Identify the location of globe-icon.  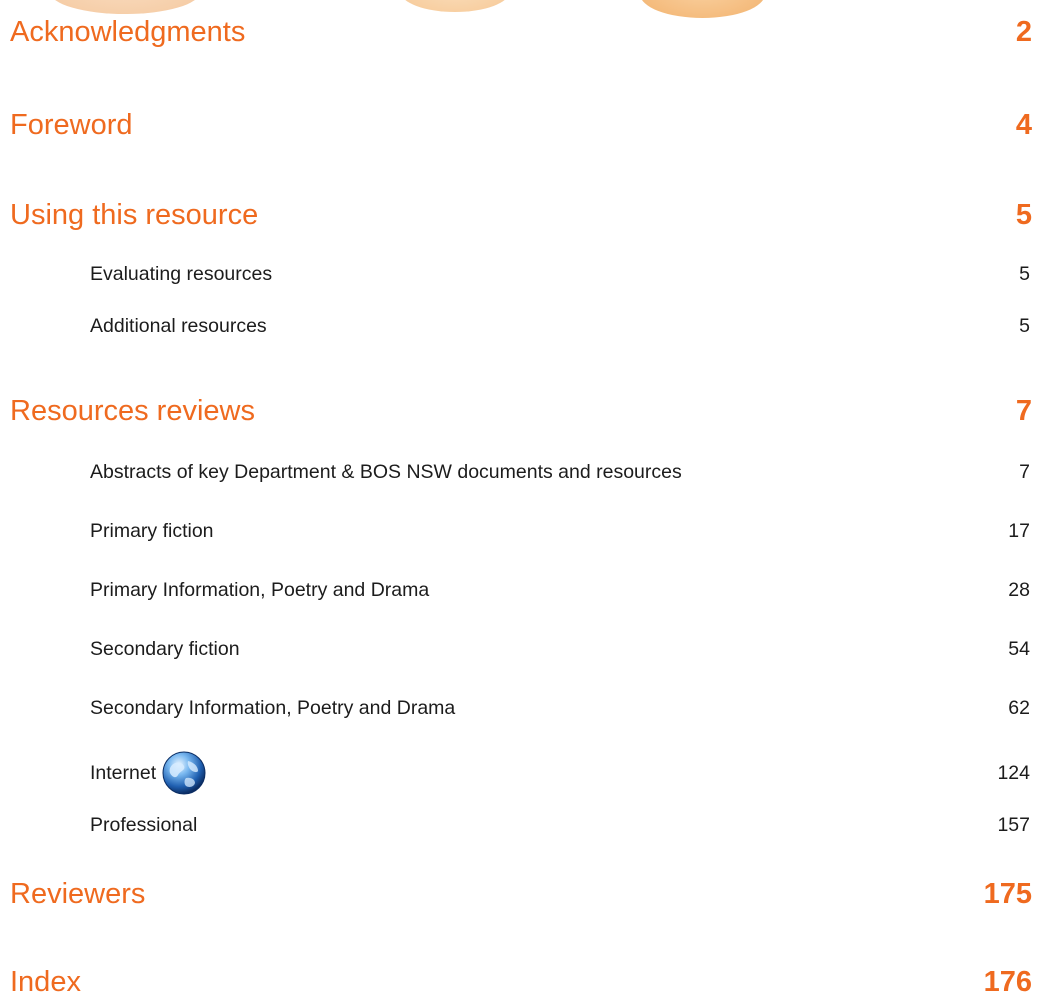
(184, 773).